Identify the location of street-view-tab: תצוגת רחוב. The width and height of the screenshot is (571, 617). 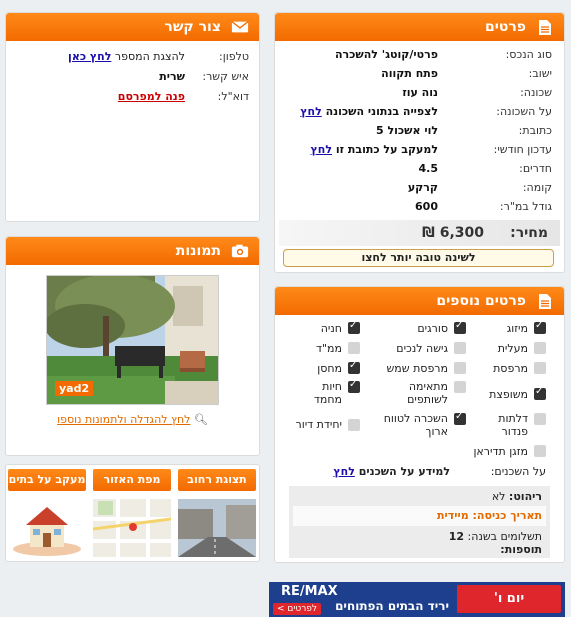
(217, 480).